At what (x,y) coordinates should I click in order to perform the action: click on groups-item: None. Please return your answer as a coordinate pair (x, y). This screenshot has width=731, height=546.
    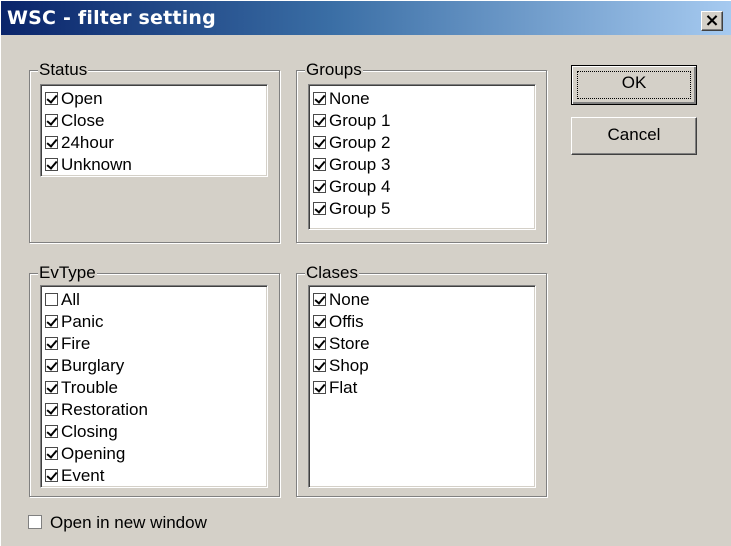
    Looking at the image, I should click on (424, 99).